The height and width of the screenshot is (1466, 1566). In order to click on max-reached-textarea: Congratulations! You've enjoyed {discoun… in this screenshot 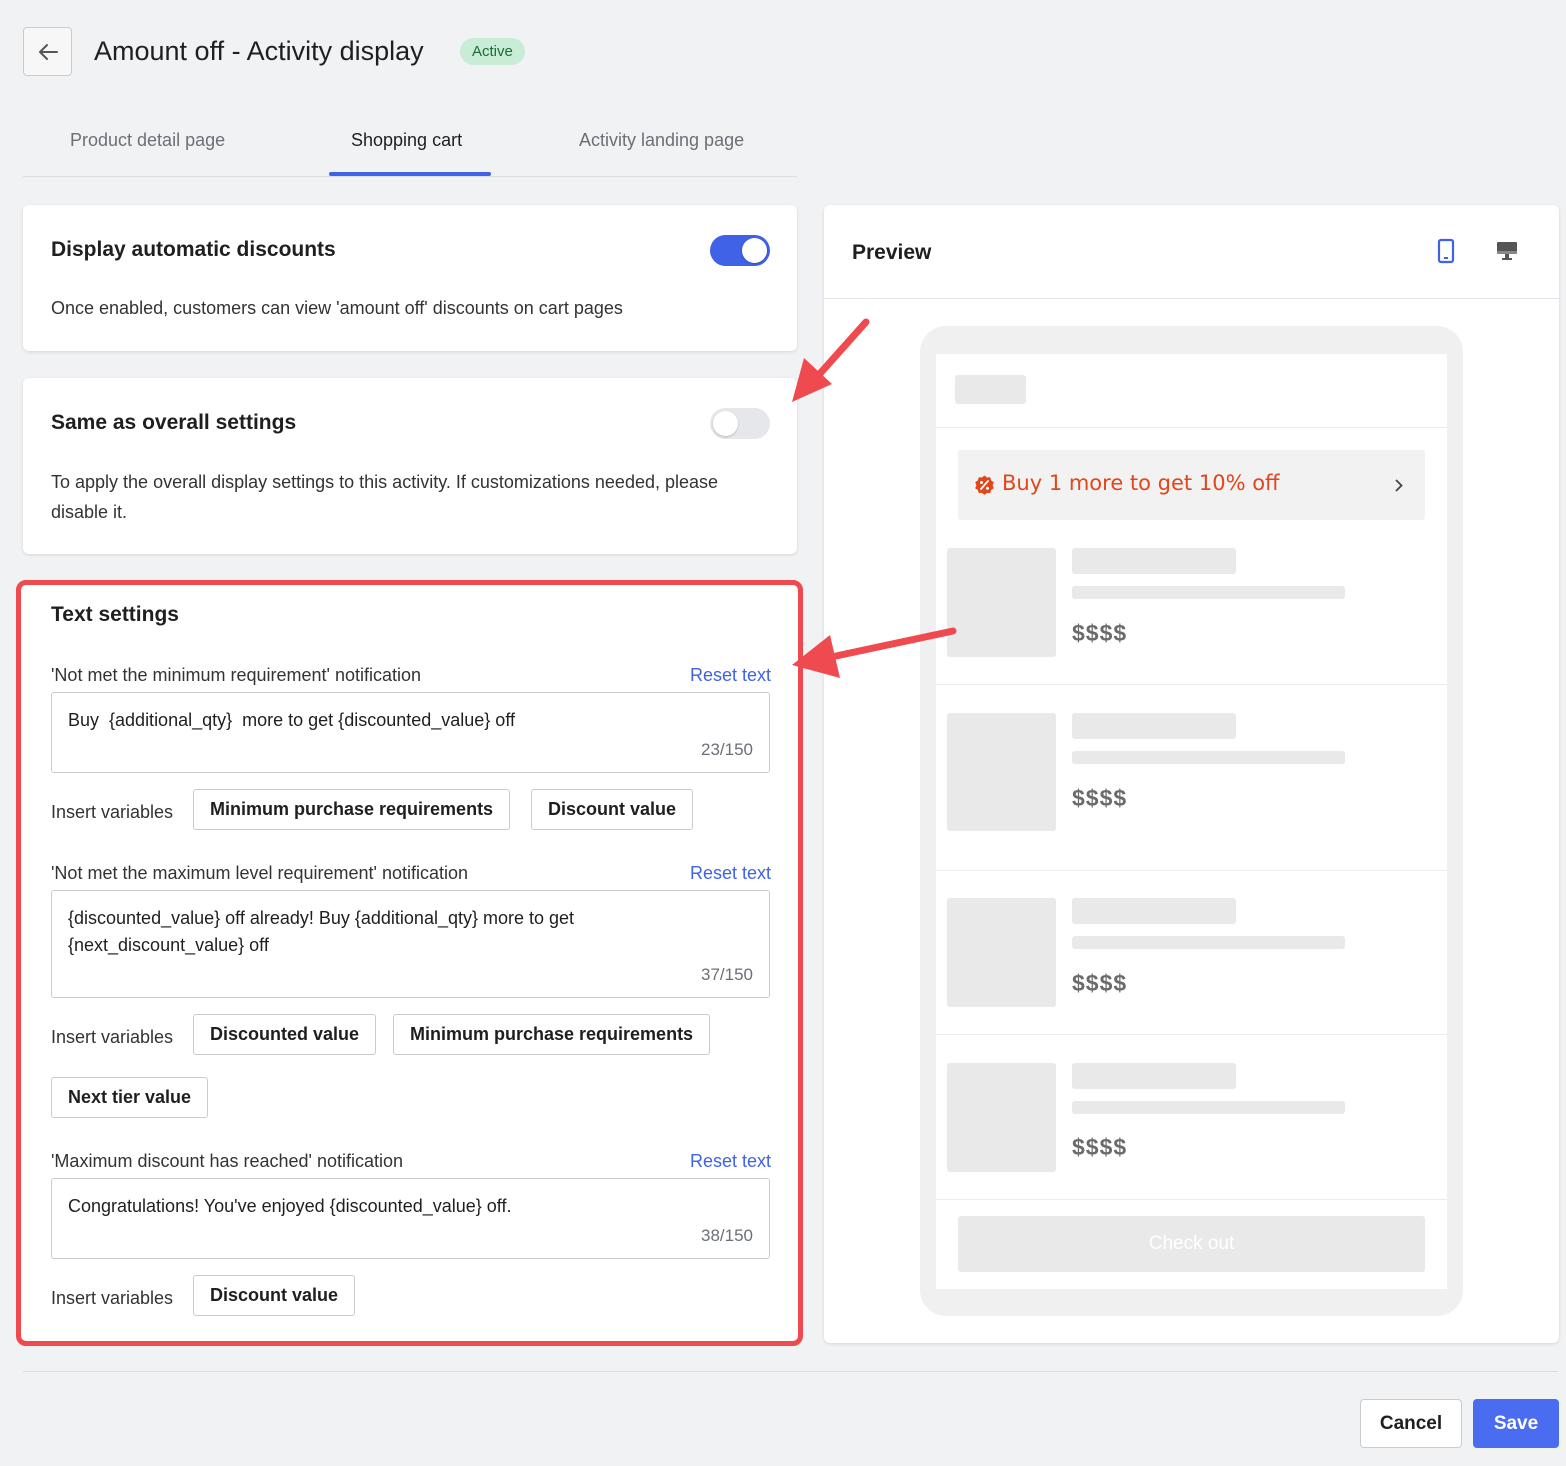, I will do `click(410, 1218)`.